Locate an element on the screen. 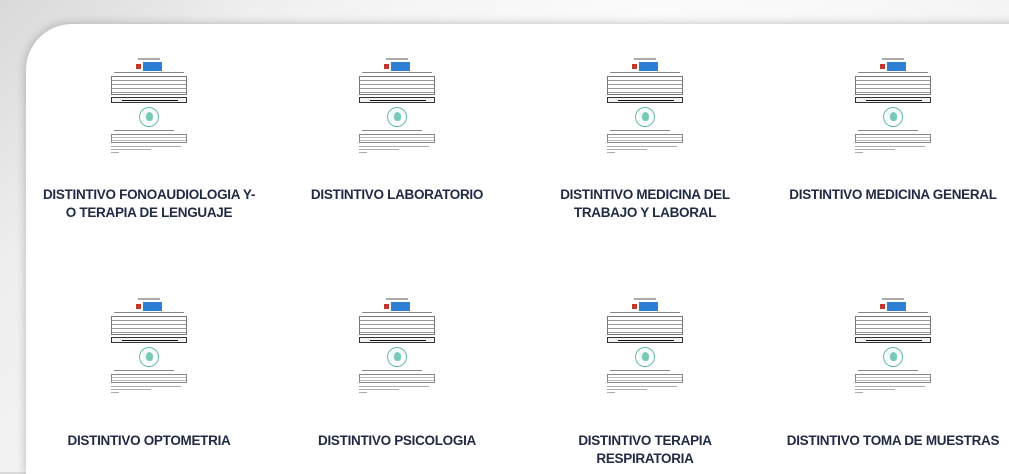  service-bar is located at coordinates (149, 100).